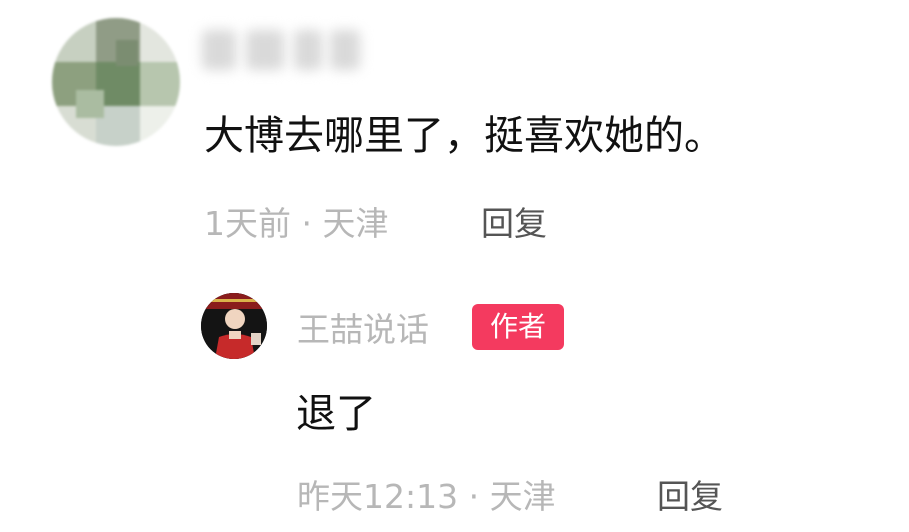 Image resolution: width=909 pixels, height=532 pixels. What do you see at coordinates (464, 136) in the screenshot?
I see `comment-text: 大博去哪里了，挺喜欢她的。` at bounding box center [464, 136].